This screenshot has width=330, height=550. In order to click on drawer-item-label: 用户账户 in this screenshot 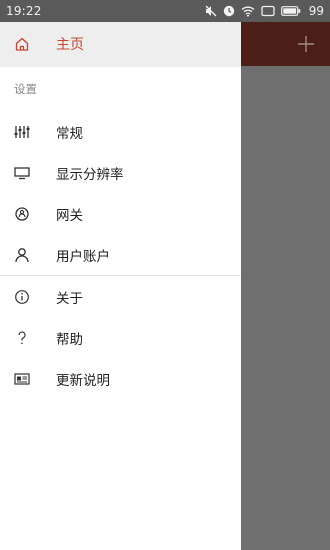, I will do `click(83, 256)`.